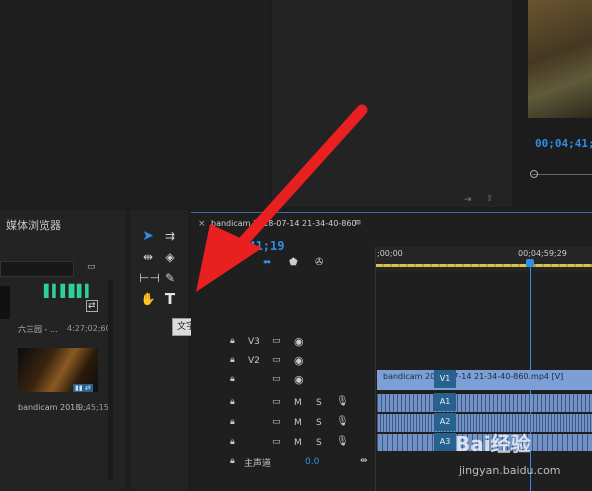 The width and height of the screenshot is (592, 491). Describe the element at coordinates (510, 470) in the screenshot. I see `watermark-url: jingyan.baidu.com` at that location.